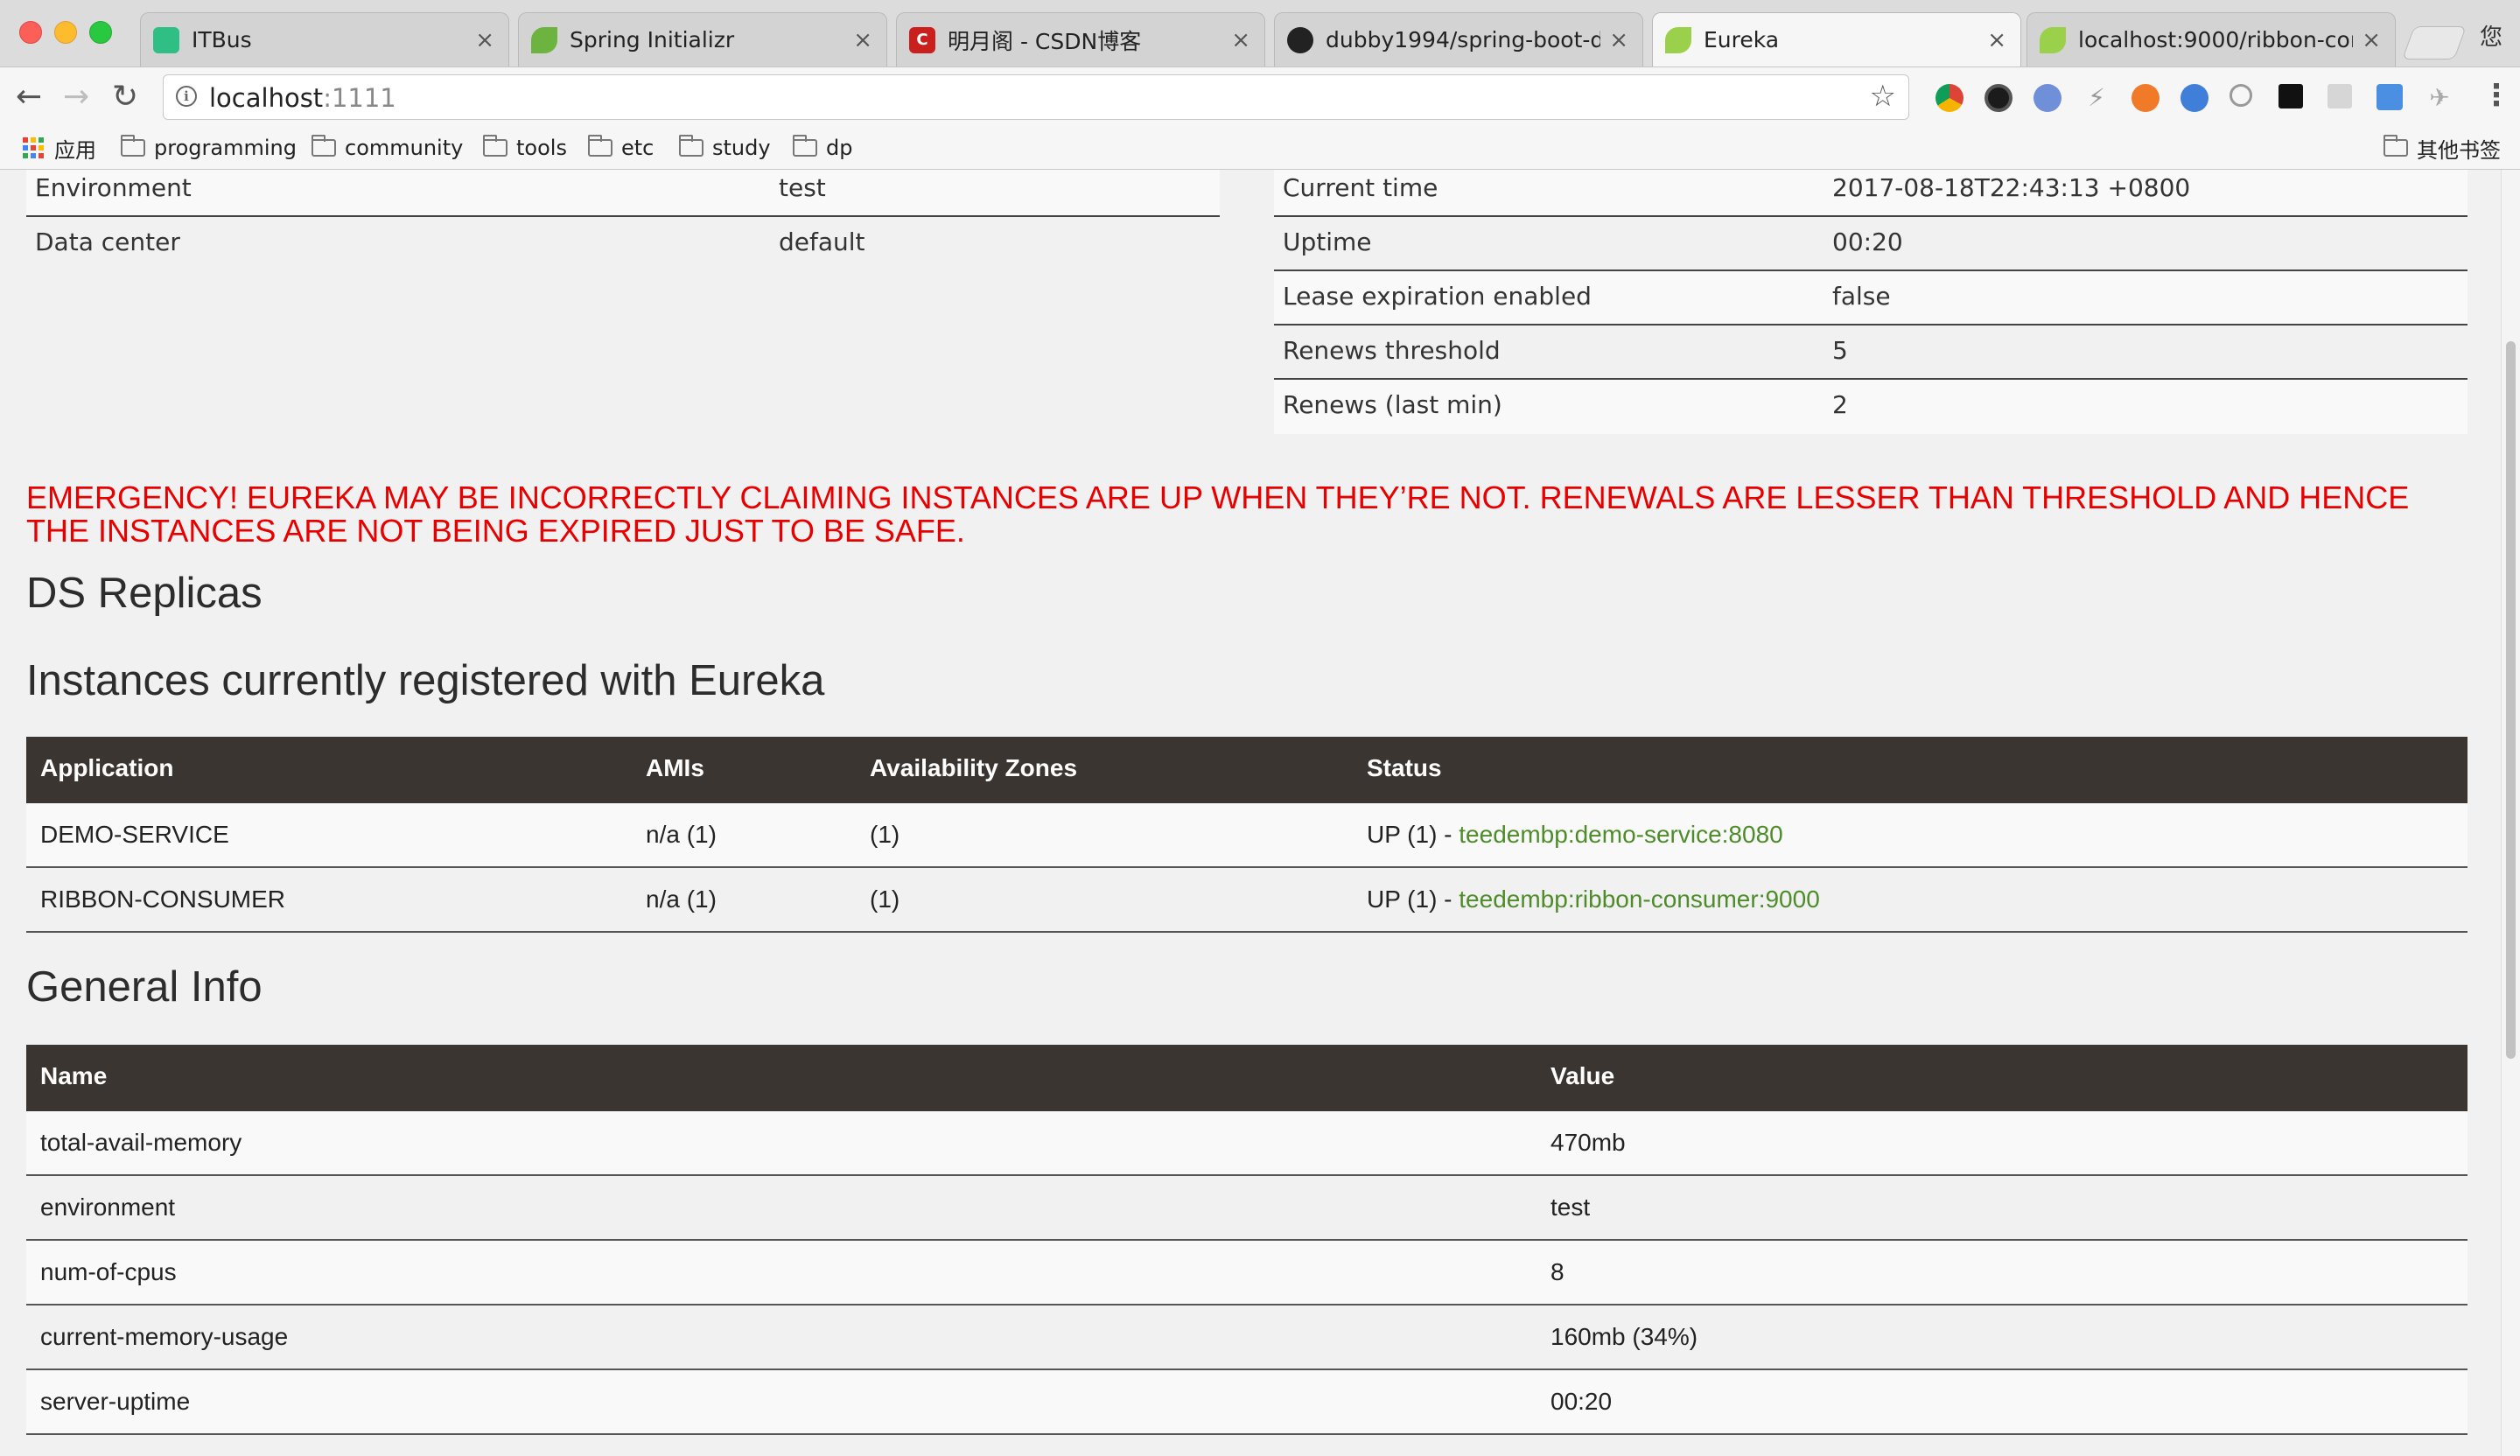  Describe the element at coordinates (802, 187) in the screenshot. I see `env-info-value: test` at that location.